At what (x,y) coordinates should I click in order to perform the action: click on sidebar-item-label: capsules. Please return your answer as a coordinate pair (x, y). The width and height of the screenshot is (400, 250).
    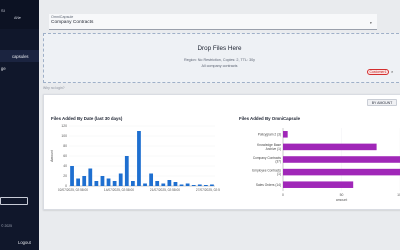
    Looking at the image, I should click on (20, 56).